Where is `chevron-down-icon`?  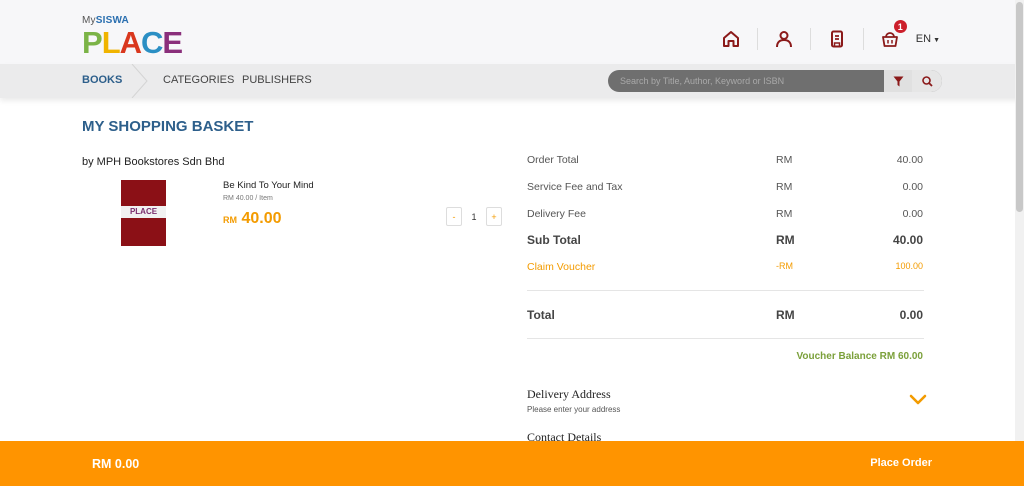
chevron-down-icon is located at coordinates (918, 400).